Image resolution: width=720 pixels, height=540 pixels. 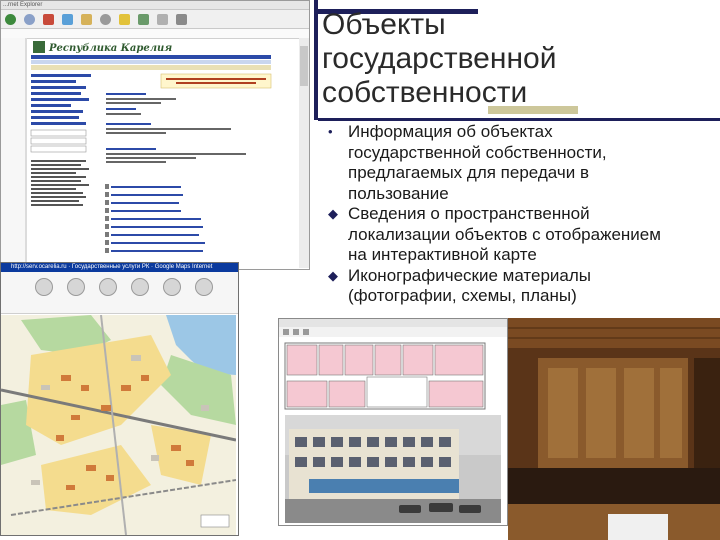 I want to click on bullet-3-line-1: Иконографические материалы, so click(x=470, y=275).